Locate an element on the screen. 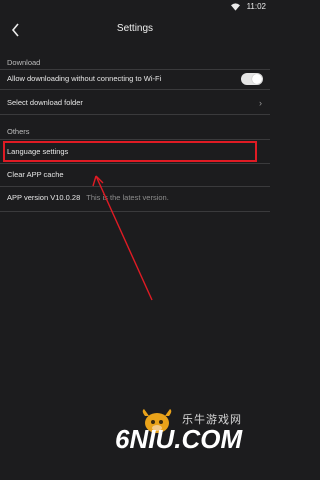 This screenshot has width=320, height=480. watermark-logo-six: 6 is located at coordinates (122, 439).